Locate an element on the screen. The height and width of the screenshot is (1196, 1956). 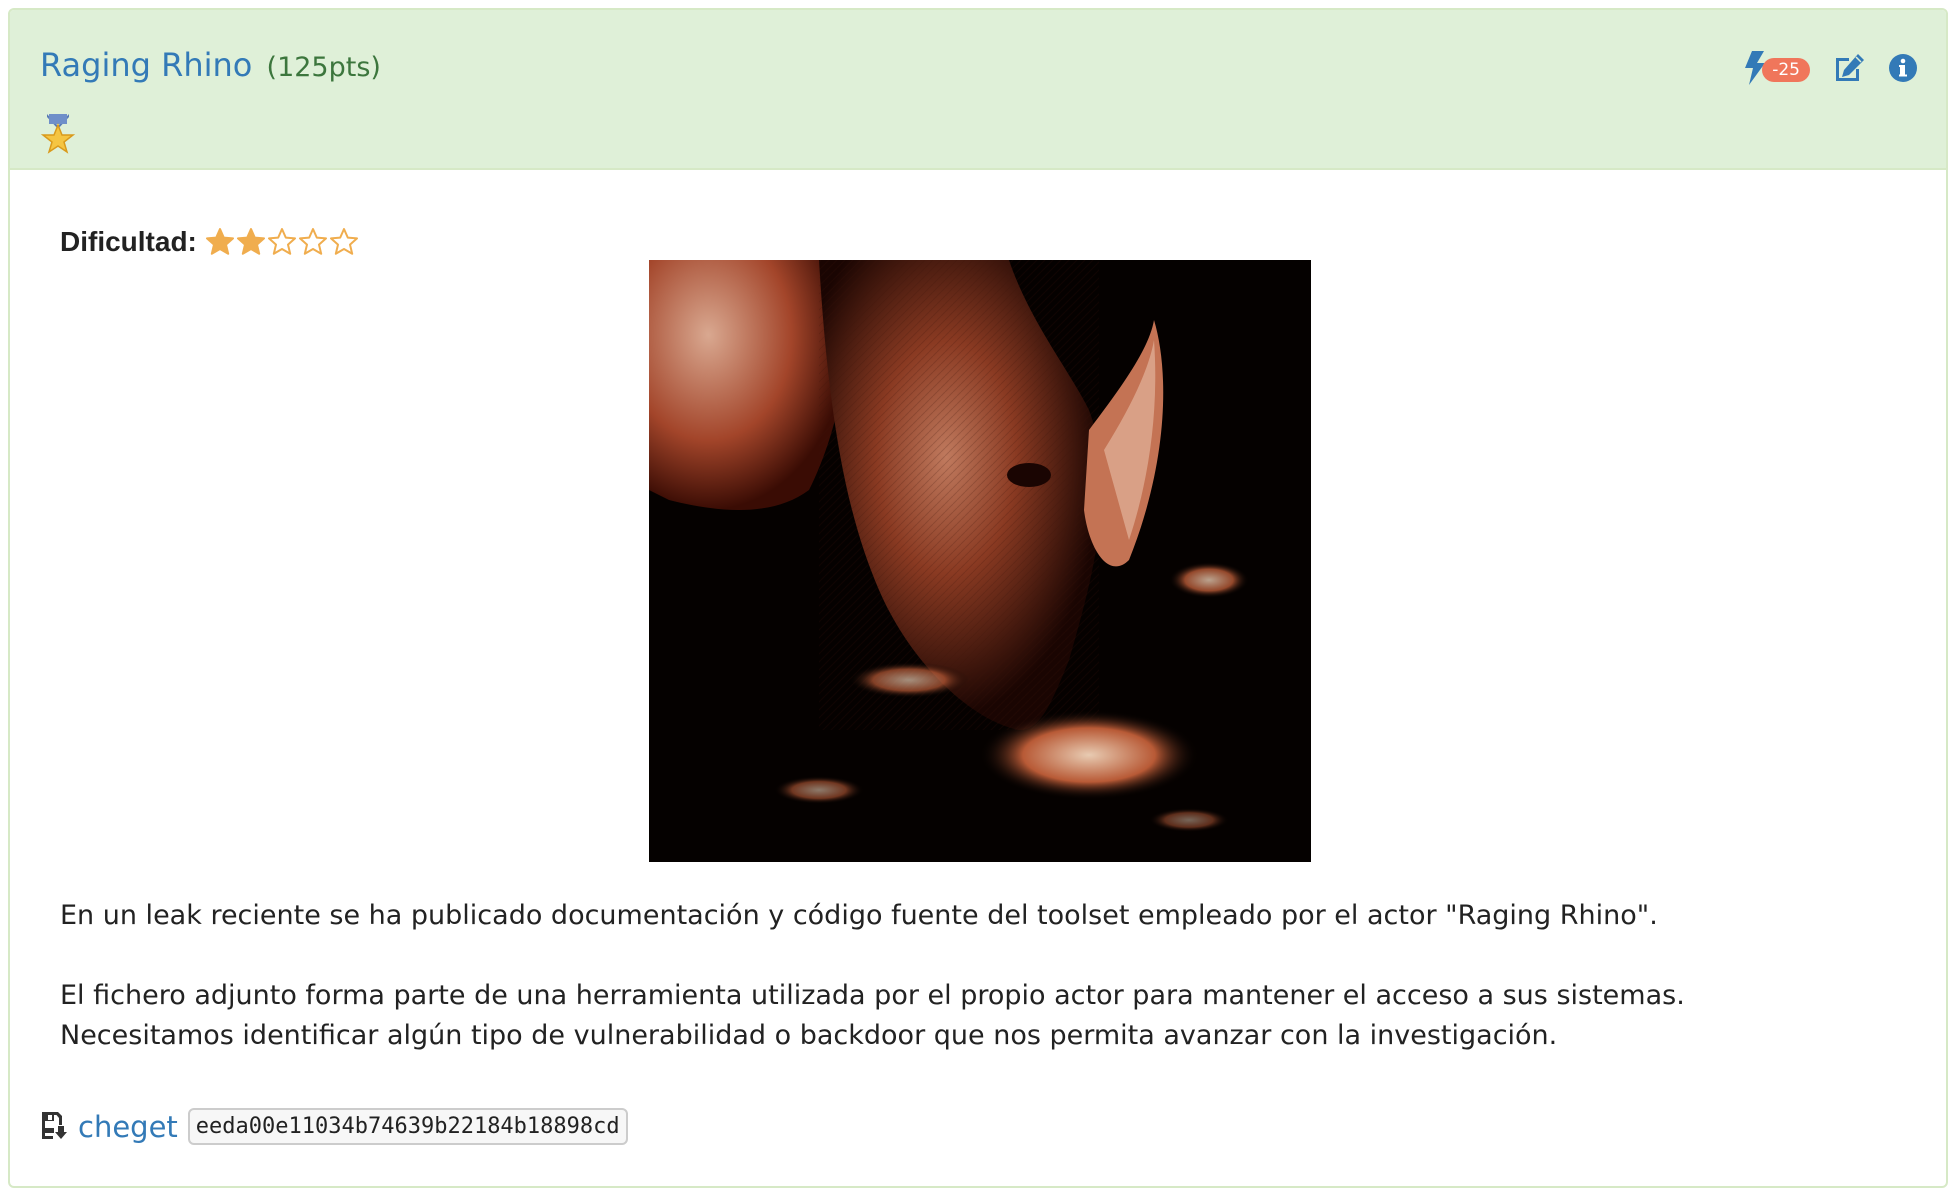
difficulty-stars is located at coordinates (282, 242).